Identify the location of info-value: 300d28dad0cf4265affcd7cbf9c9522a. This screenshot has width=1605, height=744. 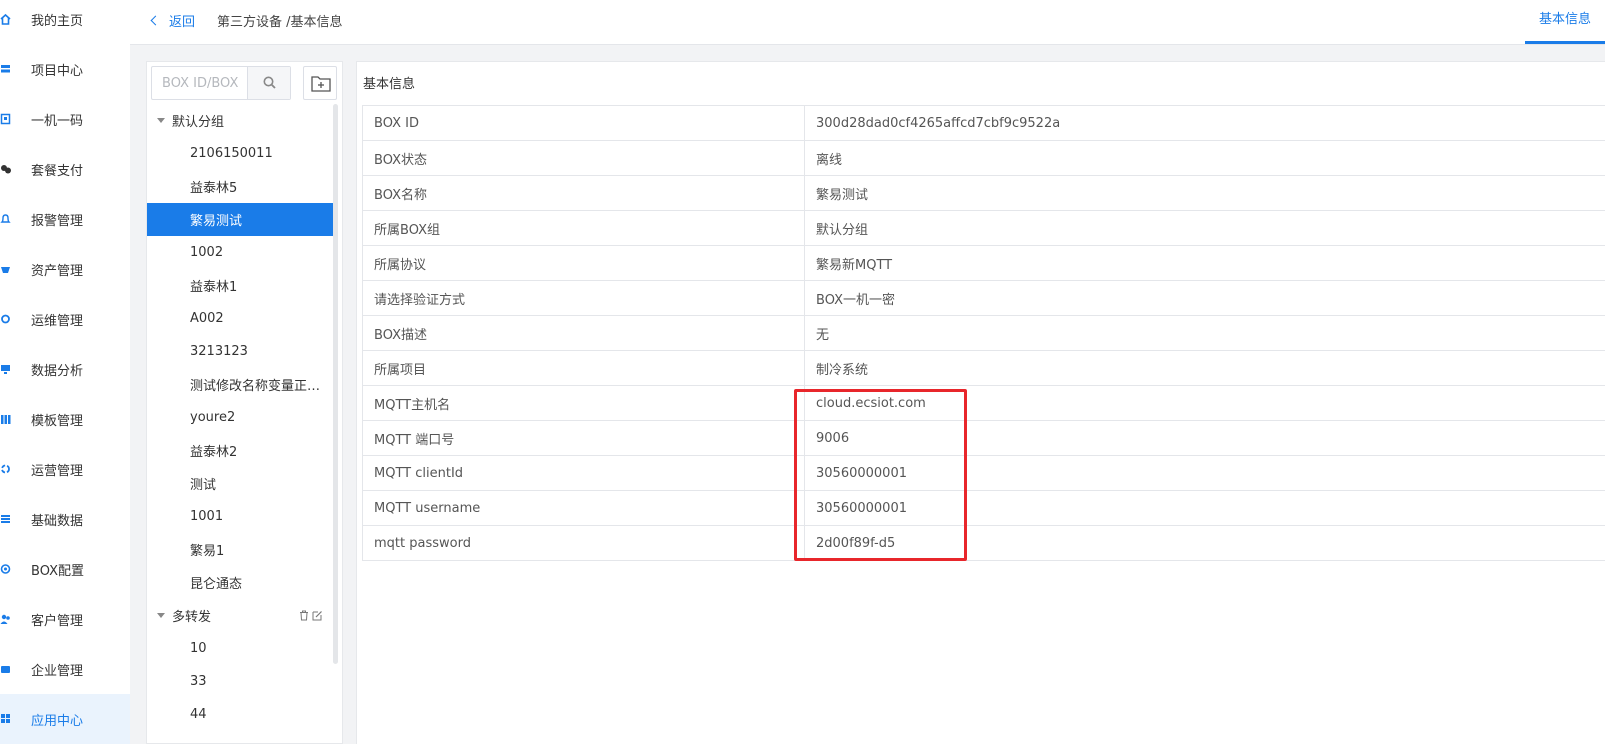
(1204, 123).